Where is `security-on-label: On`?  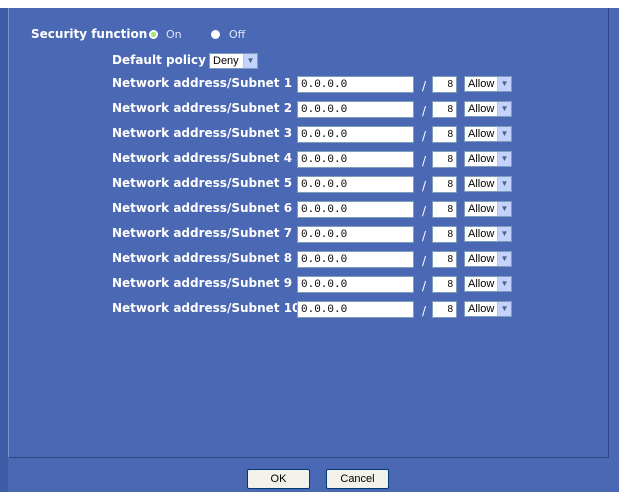
security-on-label: On is located at coordinates (174, 34).